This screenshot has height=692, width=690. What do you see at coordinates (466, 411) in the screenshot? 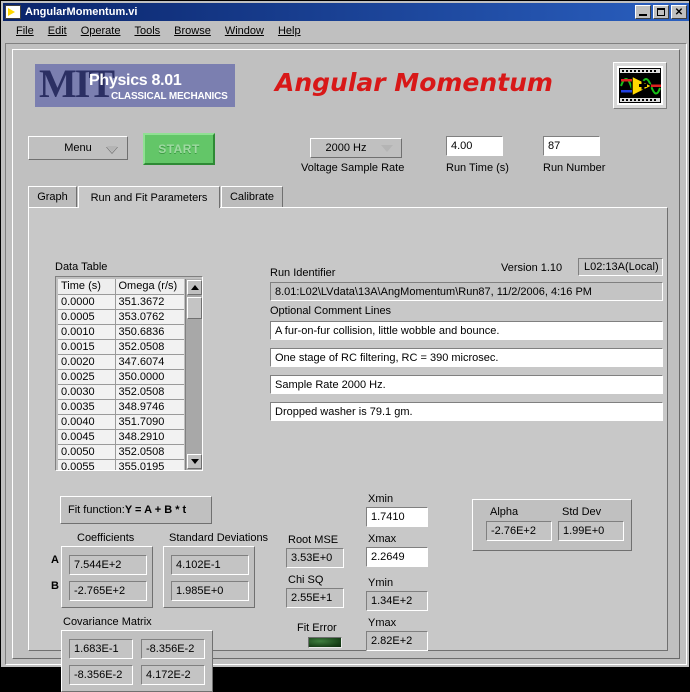
I see `comment-line-4: Dropped washer is 79.1 gm.` at bounding box center [466, 411].